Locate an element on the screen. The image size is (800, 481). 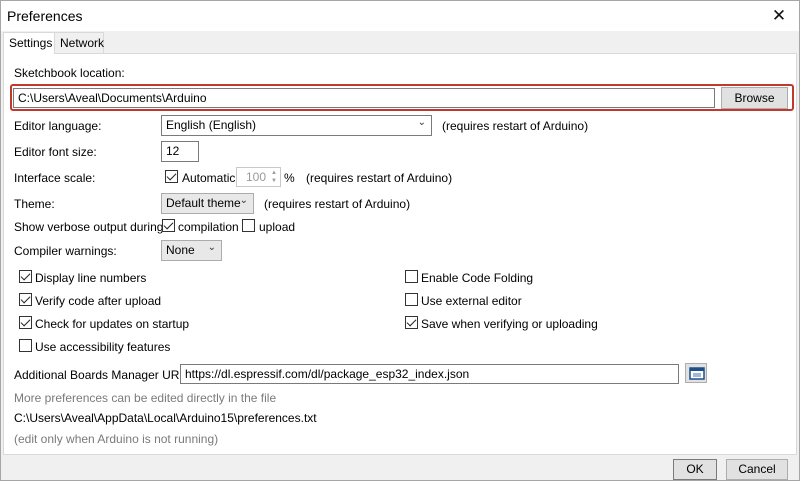
theme-select: Default theme ⌄ is located at coordinates (207, 203).